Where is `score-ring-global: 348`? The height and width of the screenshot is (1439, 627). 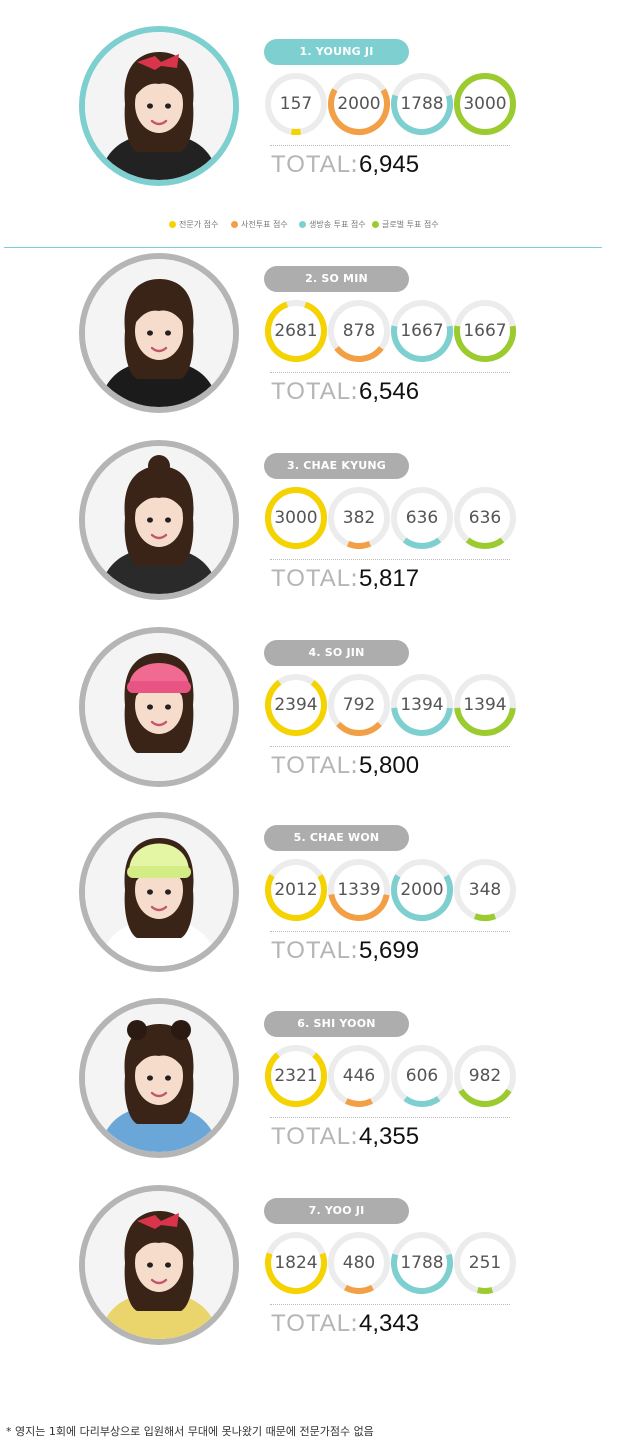 score-ring-global: 348 is located at coordinates (485, 890).